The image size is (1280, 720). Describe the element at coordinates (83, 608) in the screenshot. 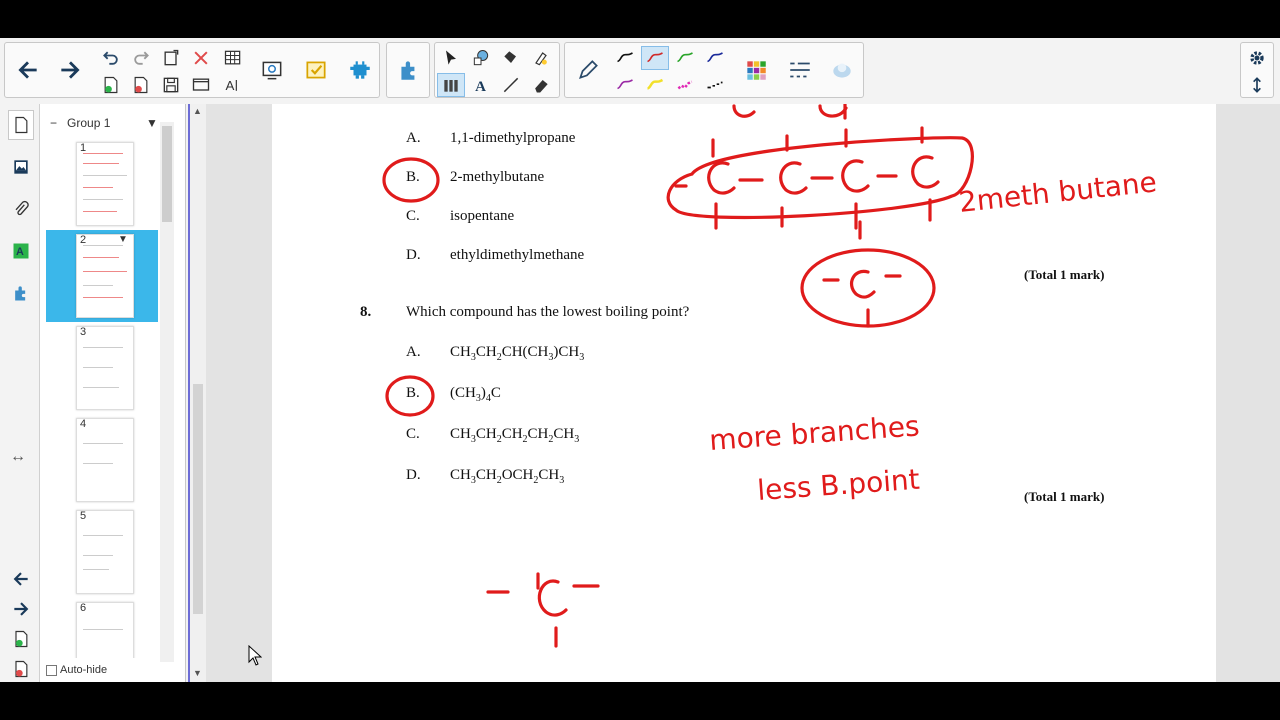

I see `page-number: 6` at that location.